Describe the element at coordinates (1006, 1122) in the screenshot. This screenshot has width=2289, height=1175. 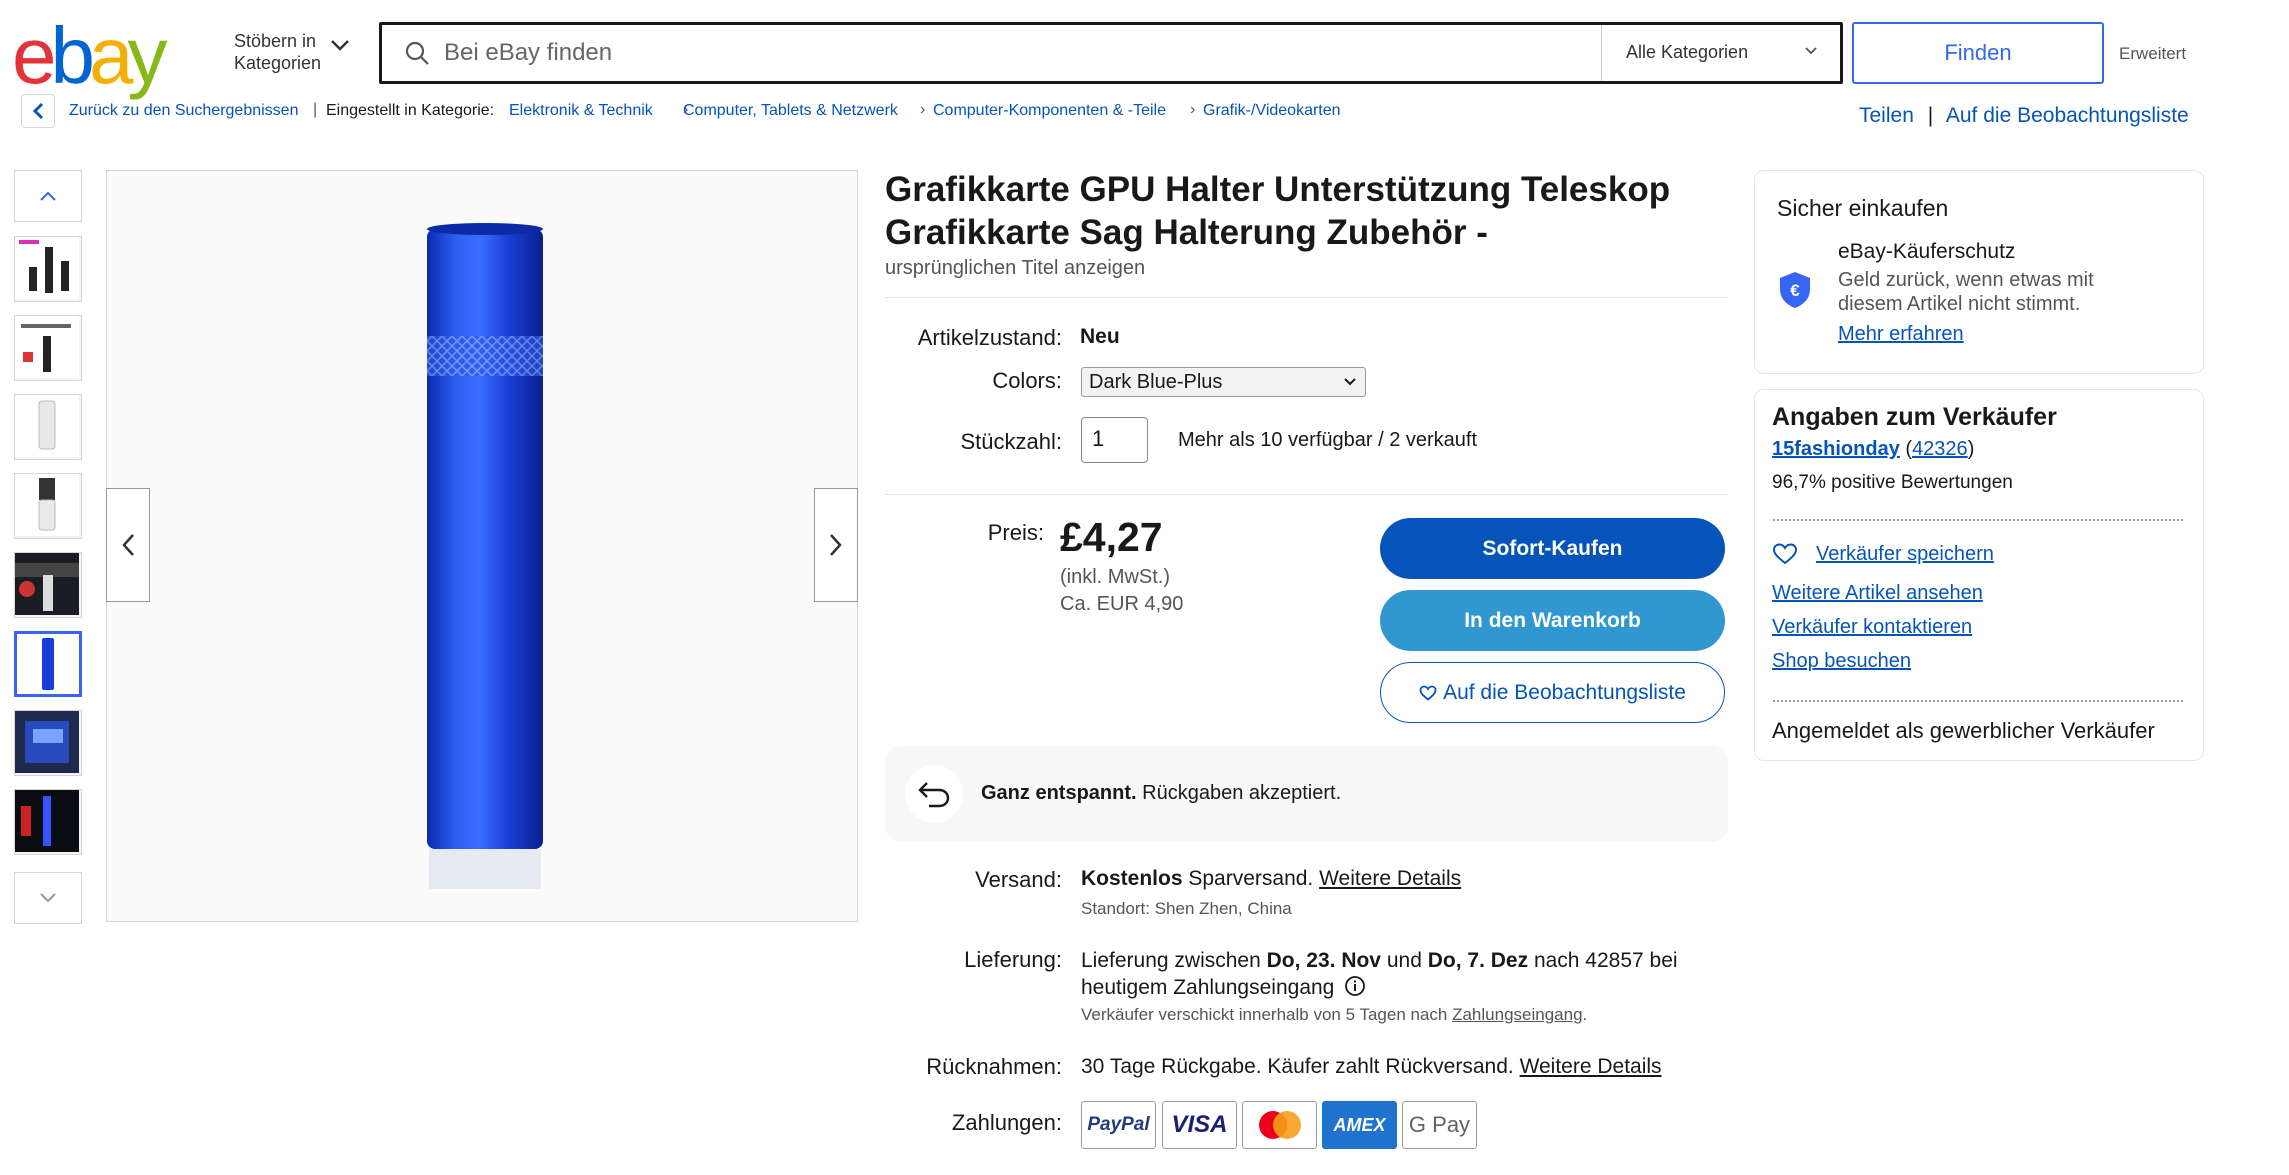
I see `payments-label: Zahlungen:` at that location.